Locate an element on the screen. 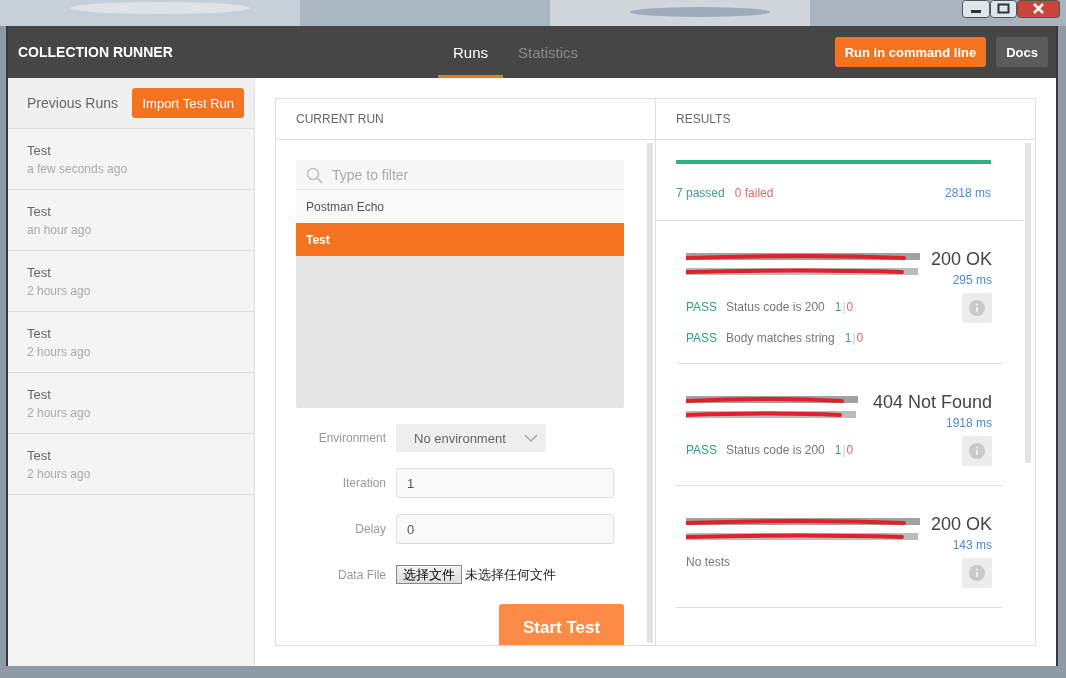  status-code: 404 Not Found is located at coordinates (932, 402).